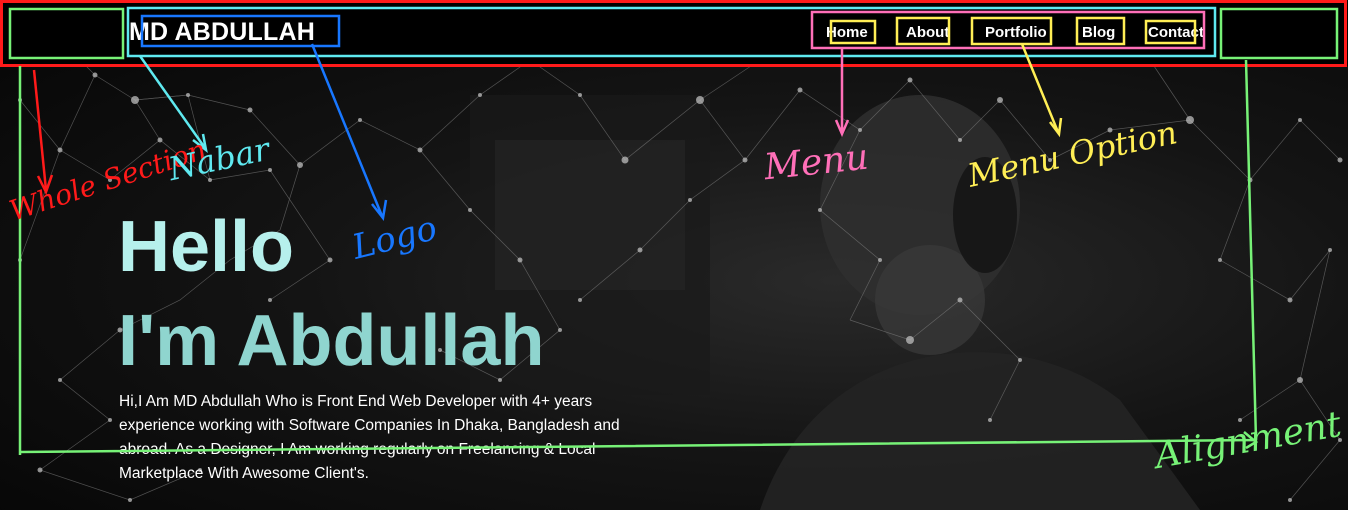 Image resolution: width=1348 pixels, height=510 pixels. Describe the element at coordinates (206, 247) in the screenshot. I see `hero-title-line-1: Hello` at that location.